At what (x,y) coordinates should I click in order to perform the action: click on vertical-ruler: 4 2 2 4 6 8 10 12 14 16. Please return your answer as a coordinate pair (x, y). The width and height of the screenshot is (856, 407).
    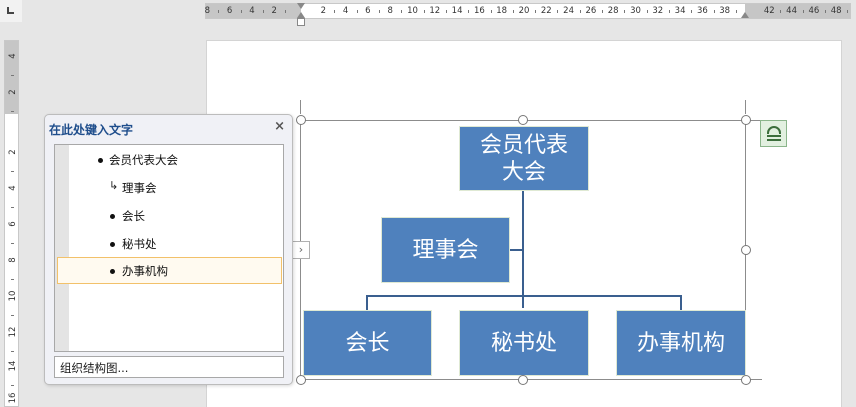
    Looking at the image, I should click on (11, 223).